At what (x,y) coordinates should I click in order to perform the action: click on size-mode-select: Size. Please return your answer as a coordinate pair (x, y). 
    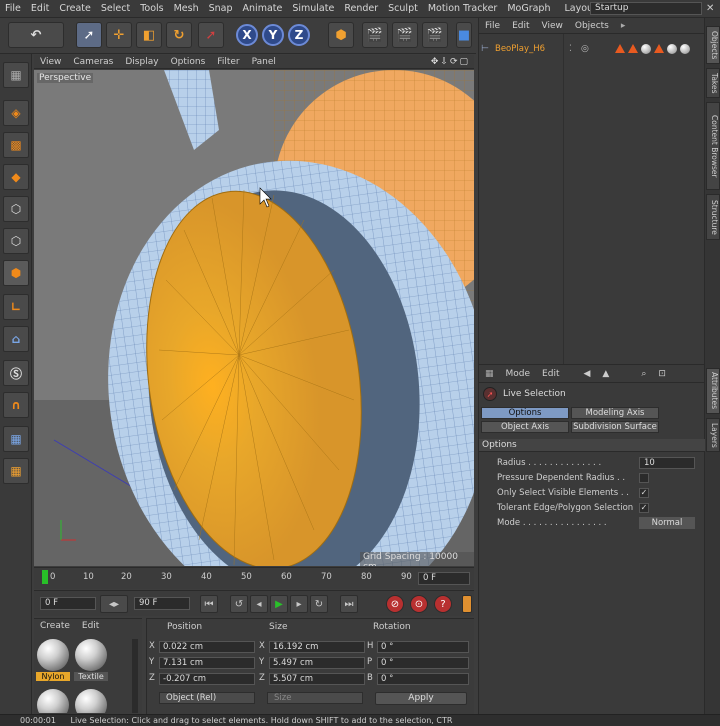
    Looking at the image, I should click on (315, 698).